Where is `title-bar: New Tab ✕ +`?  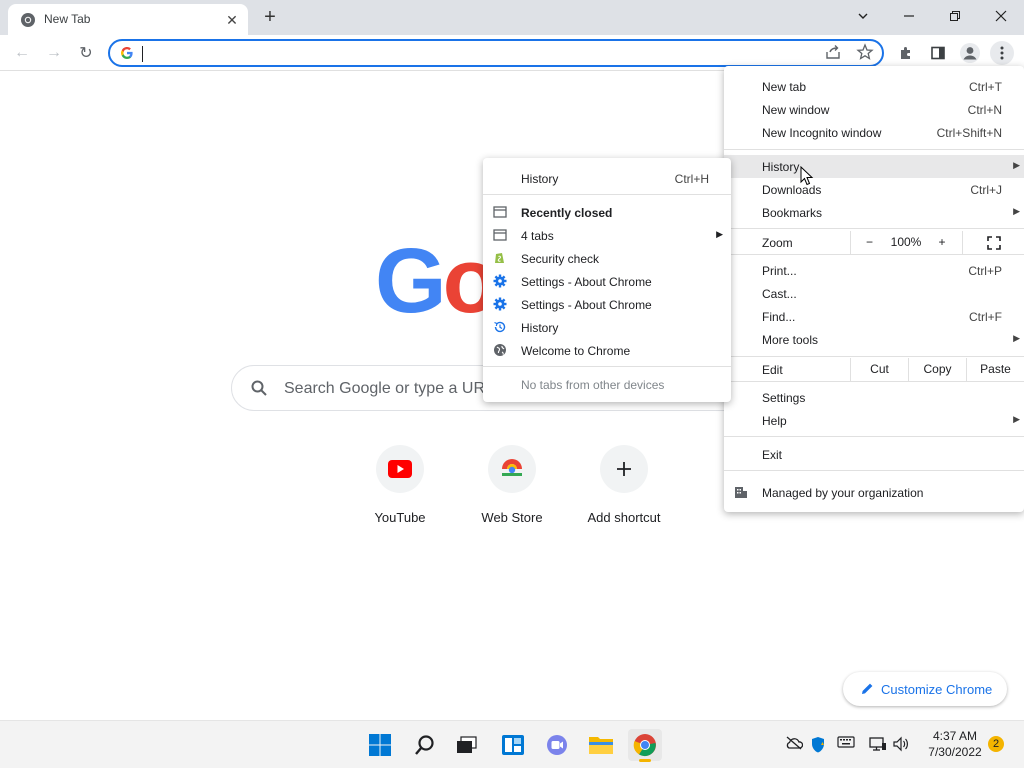
title-bar: New Tab ✕ + is located at coordinates (512, 17).